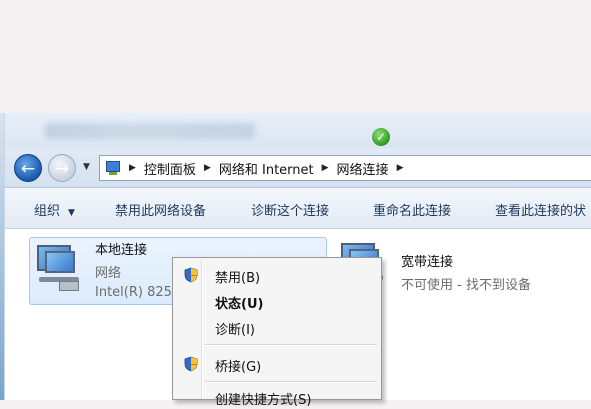 This screenshot has height=409, width=591. I want to click on menu-item-diagnose: 诊断(I), so click(277, 327).